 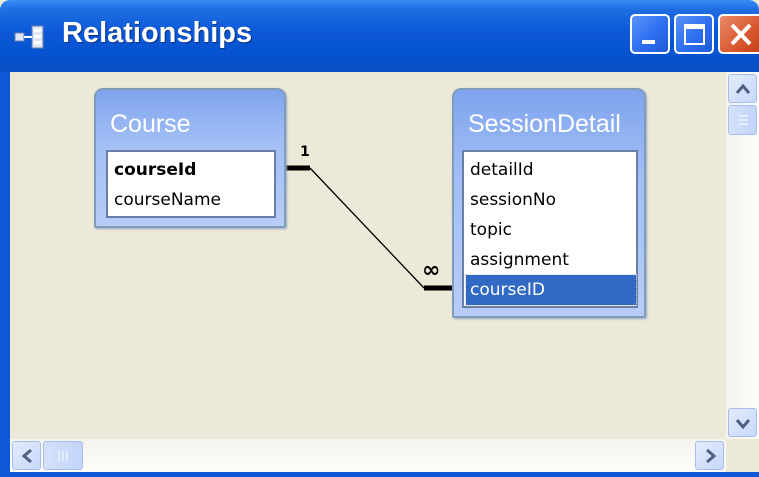 I want to click on scroll-down-icon, so click(x=743, y=424).